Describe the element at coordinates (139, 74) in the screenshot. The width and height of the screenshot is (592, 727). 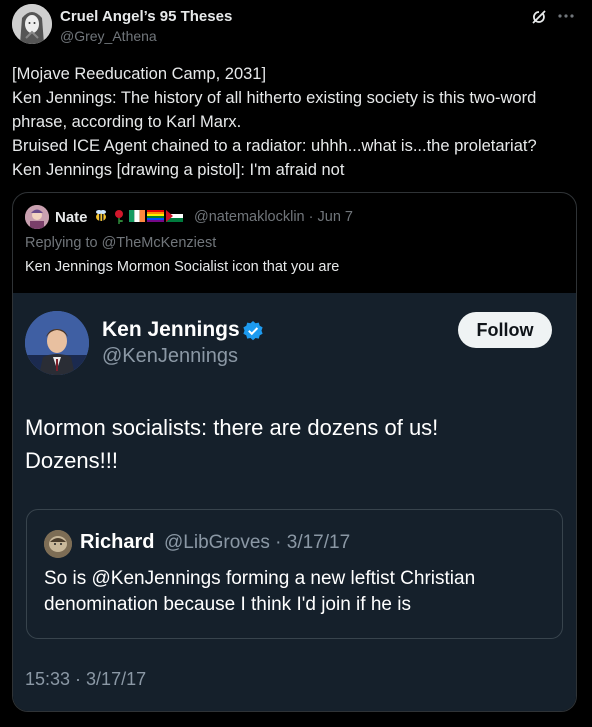
I see `post-line: [Mojave Reeducation Camp, 2031]` at that location.